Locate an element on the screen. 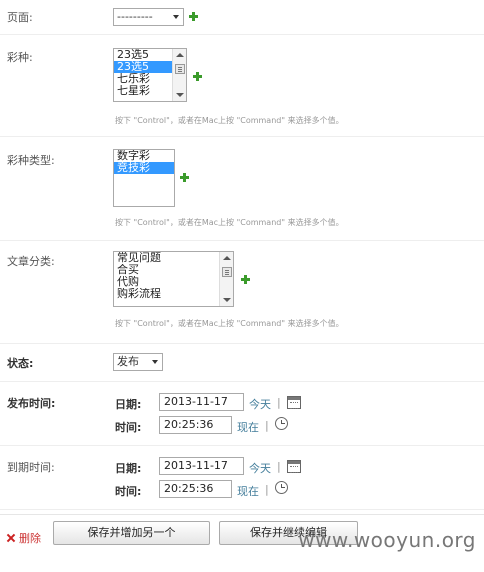 The image size is (484, 572). expire-time-value: 20:25:36 is located at coordinates (189, 488).